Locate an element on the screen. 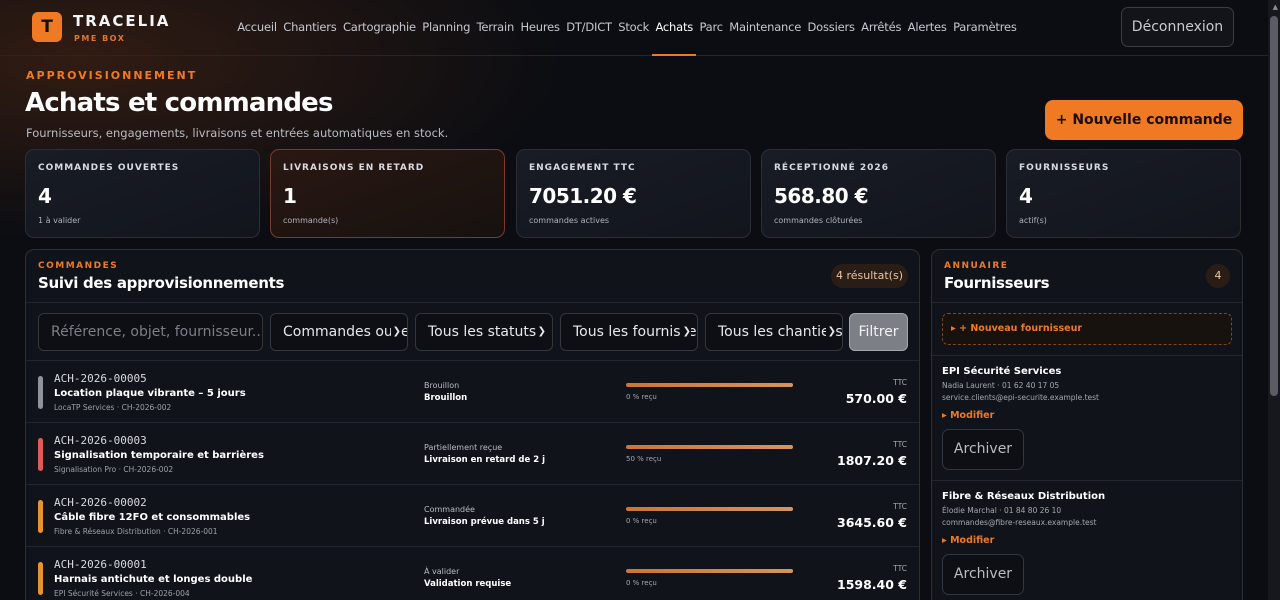 The height and width of the screenshot is (600, 1280). orders-title: Suivi des approvisionnements is located at coordinates (161, 283).